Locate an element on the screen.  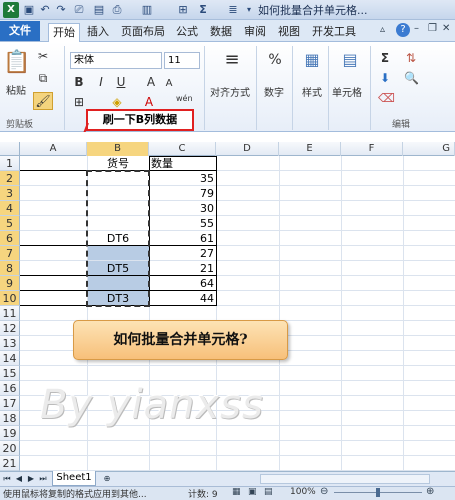
format-painter-icon: 🖌 is located at coordinates (43, 101).